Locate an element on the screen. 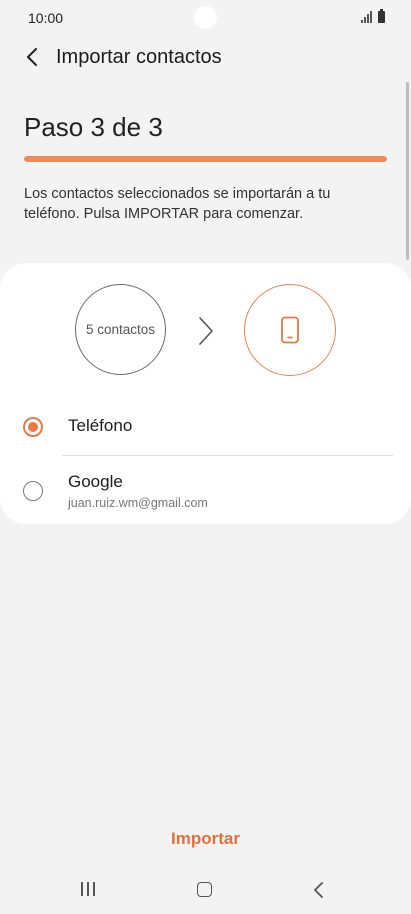 The width and height of the screenshot is (411, 914). import-button: Importar is located at coordinates (205, 839).